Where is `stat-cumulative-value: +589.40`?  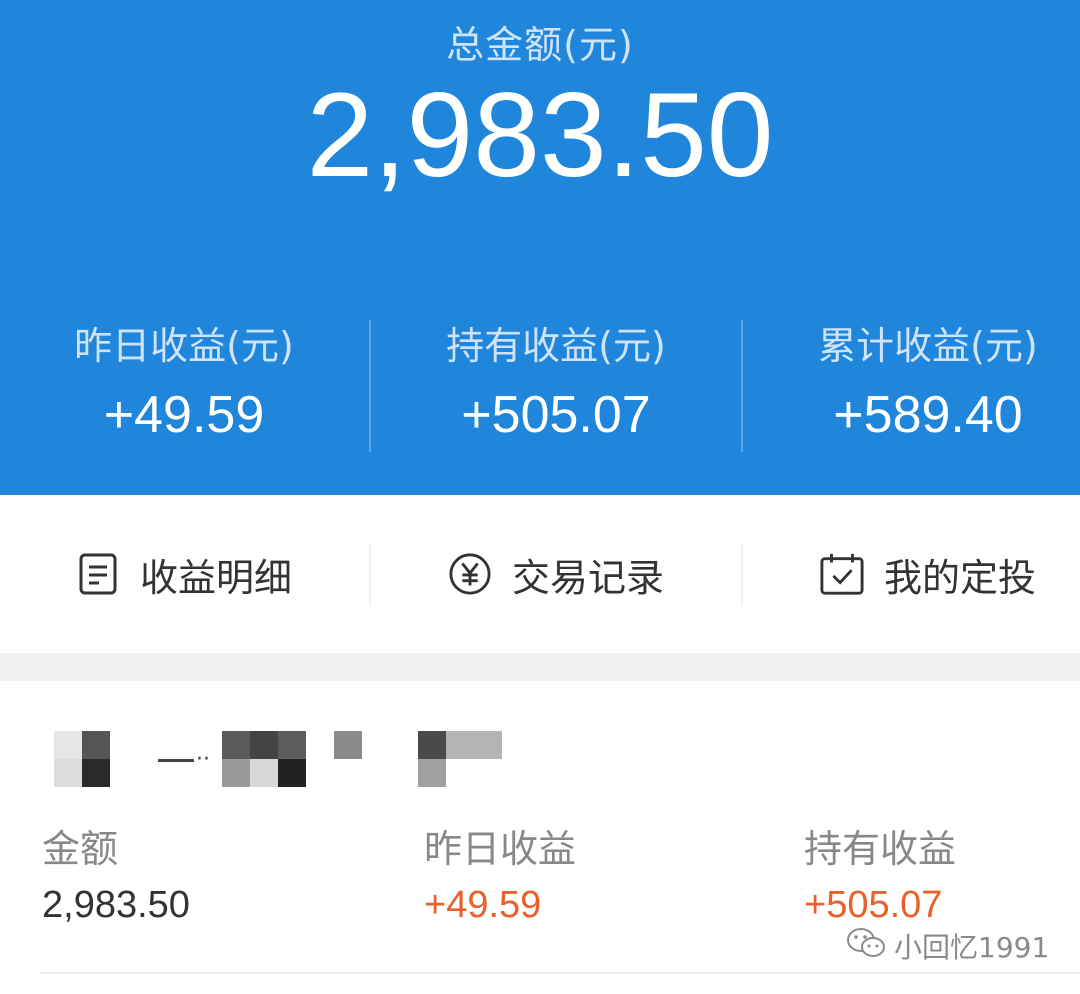
stat-cumulative-value: +589.40 is located at coordinates (928, 415).